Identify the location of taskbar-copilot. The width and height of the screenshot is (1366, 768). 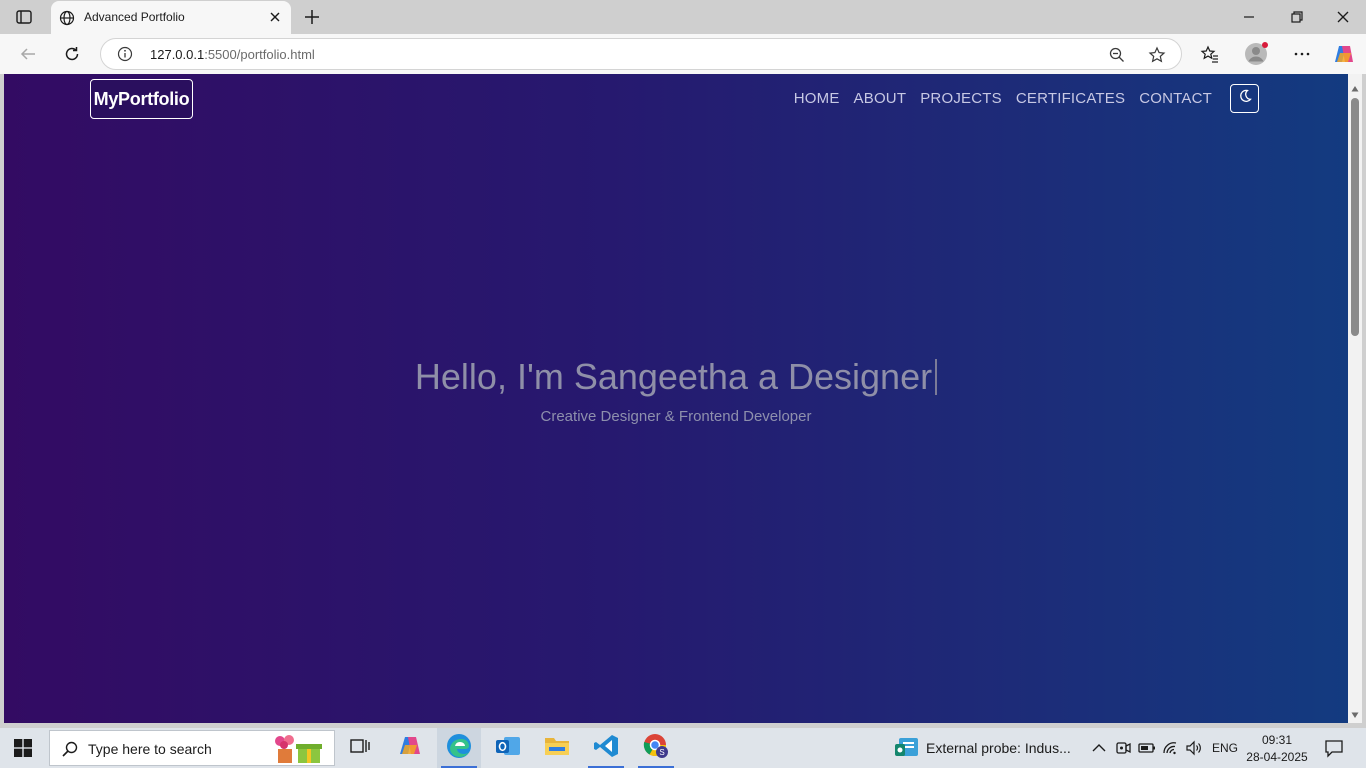
(410, 748).